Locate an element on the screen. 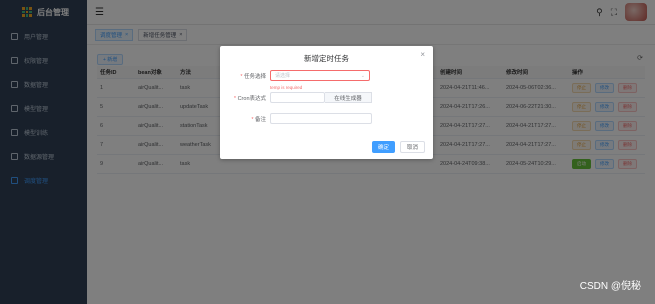 This screenshot has height=304, width=655. cancel-button: 取消 is located at coordinates (412, 147).